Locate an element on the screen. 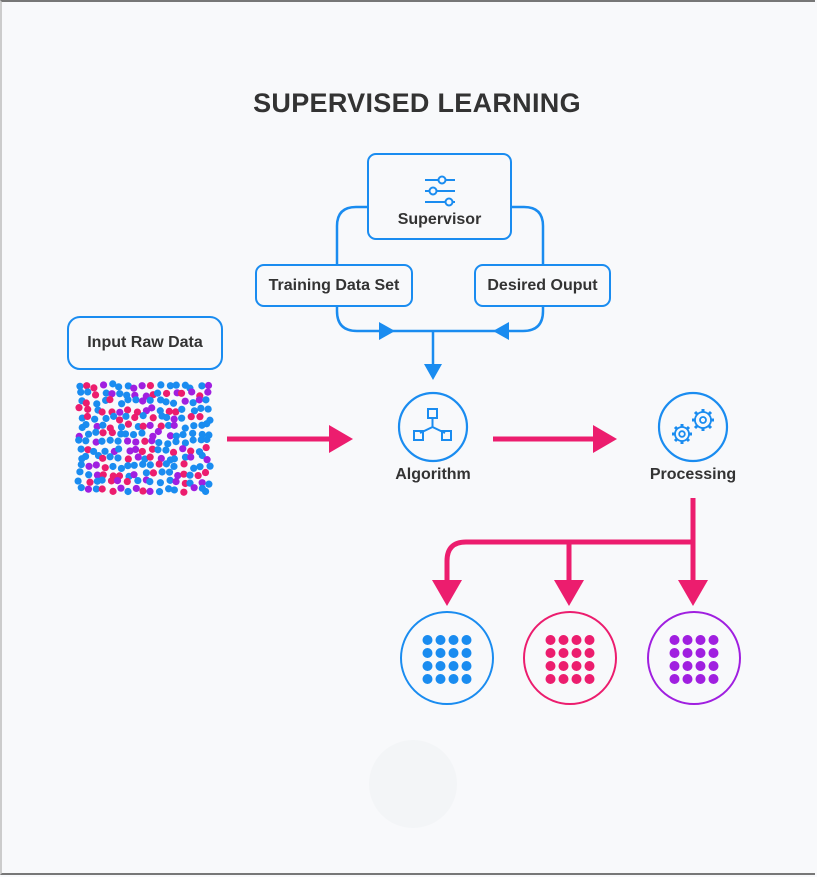  output-dot-grids is located at coordinates (570, 659).